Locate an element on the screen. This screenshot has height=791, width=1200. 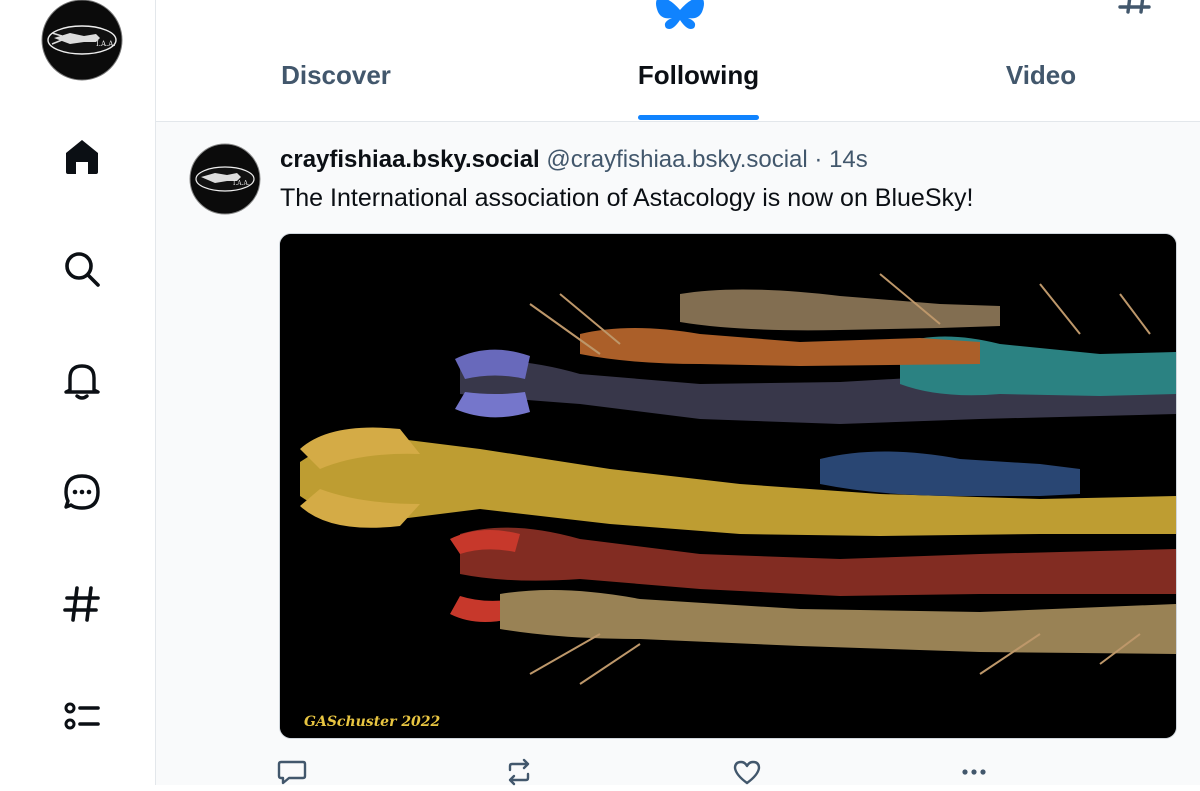
active-tab-indicator is located at coordinates (698, 117).